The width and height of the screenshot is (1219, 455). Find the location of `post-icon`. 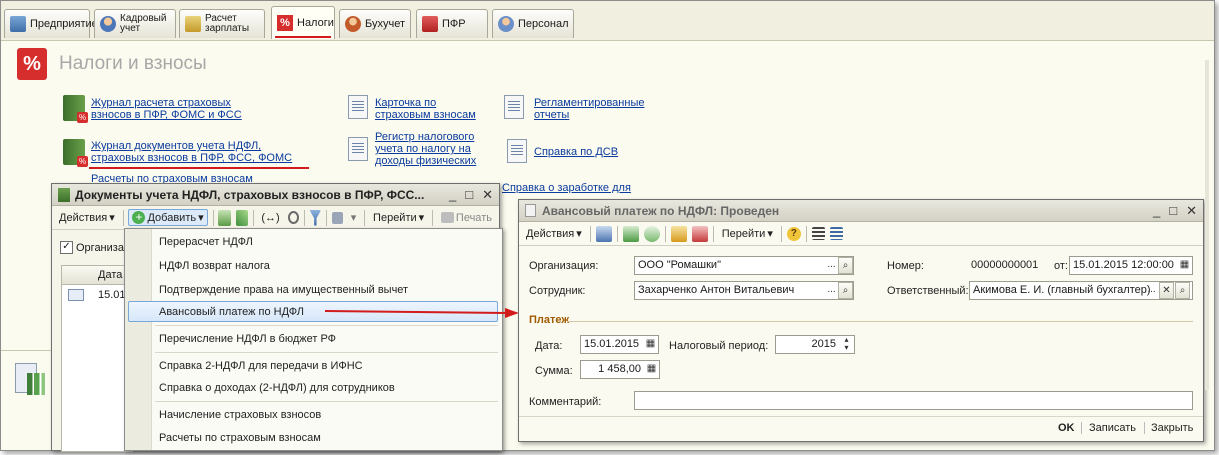

post-icon is located at coordinates (630, 233).